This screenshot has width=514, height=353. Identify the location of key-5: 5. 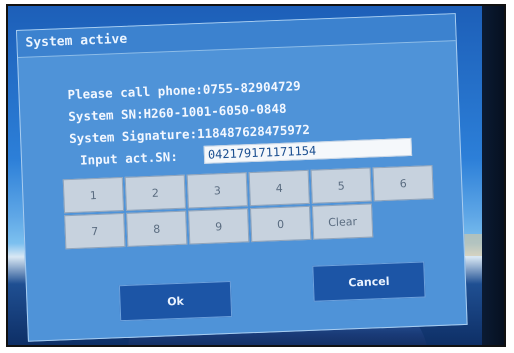
(341, 185).